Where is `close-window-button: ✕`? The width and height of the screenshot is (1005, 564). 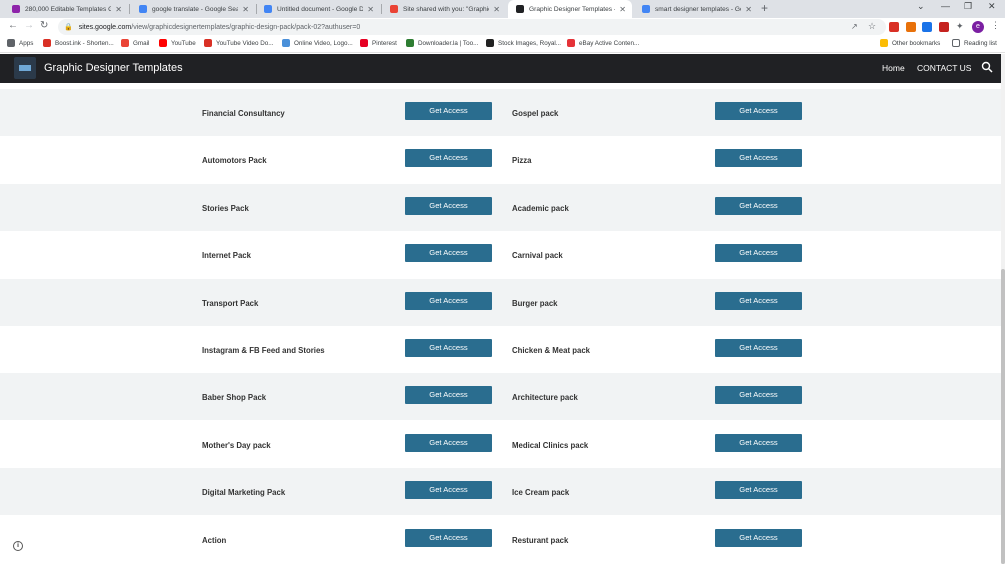 close-window-button: ✕ is located at coordinates (992, 6).